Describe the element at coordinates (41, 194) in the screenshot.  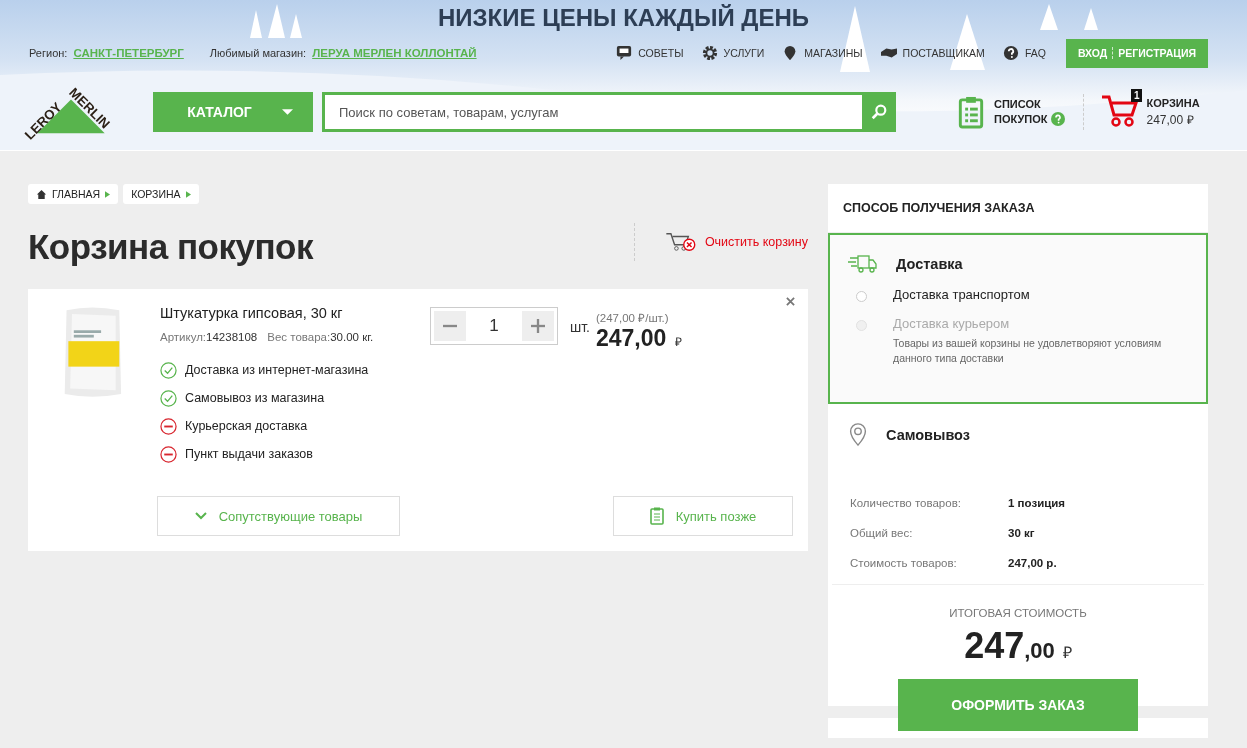
I see `home-icon` at that location.